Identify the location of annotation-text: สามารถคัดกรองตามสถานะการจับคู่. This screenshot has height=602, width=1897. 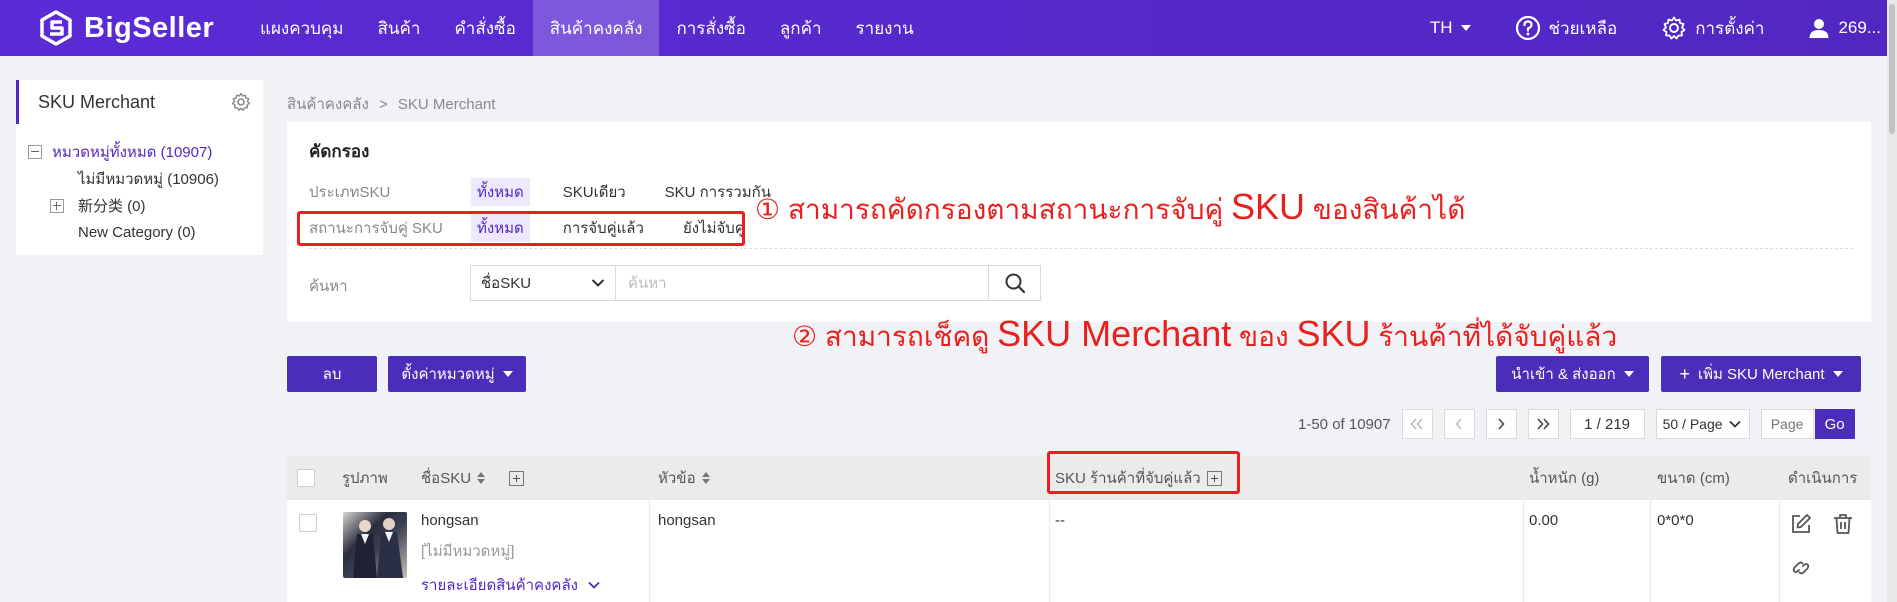
(1005, 209).